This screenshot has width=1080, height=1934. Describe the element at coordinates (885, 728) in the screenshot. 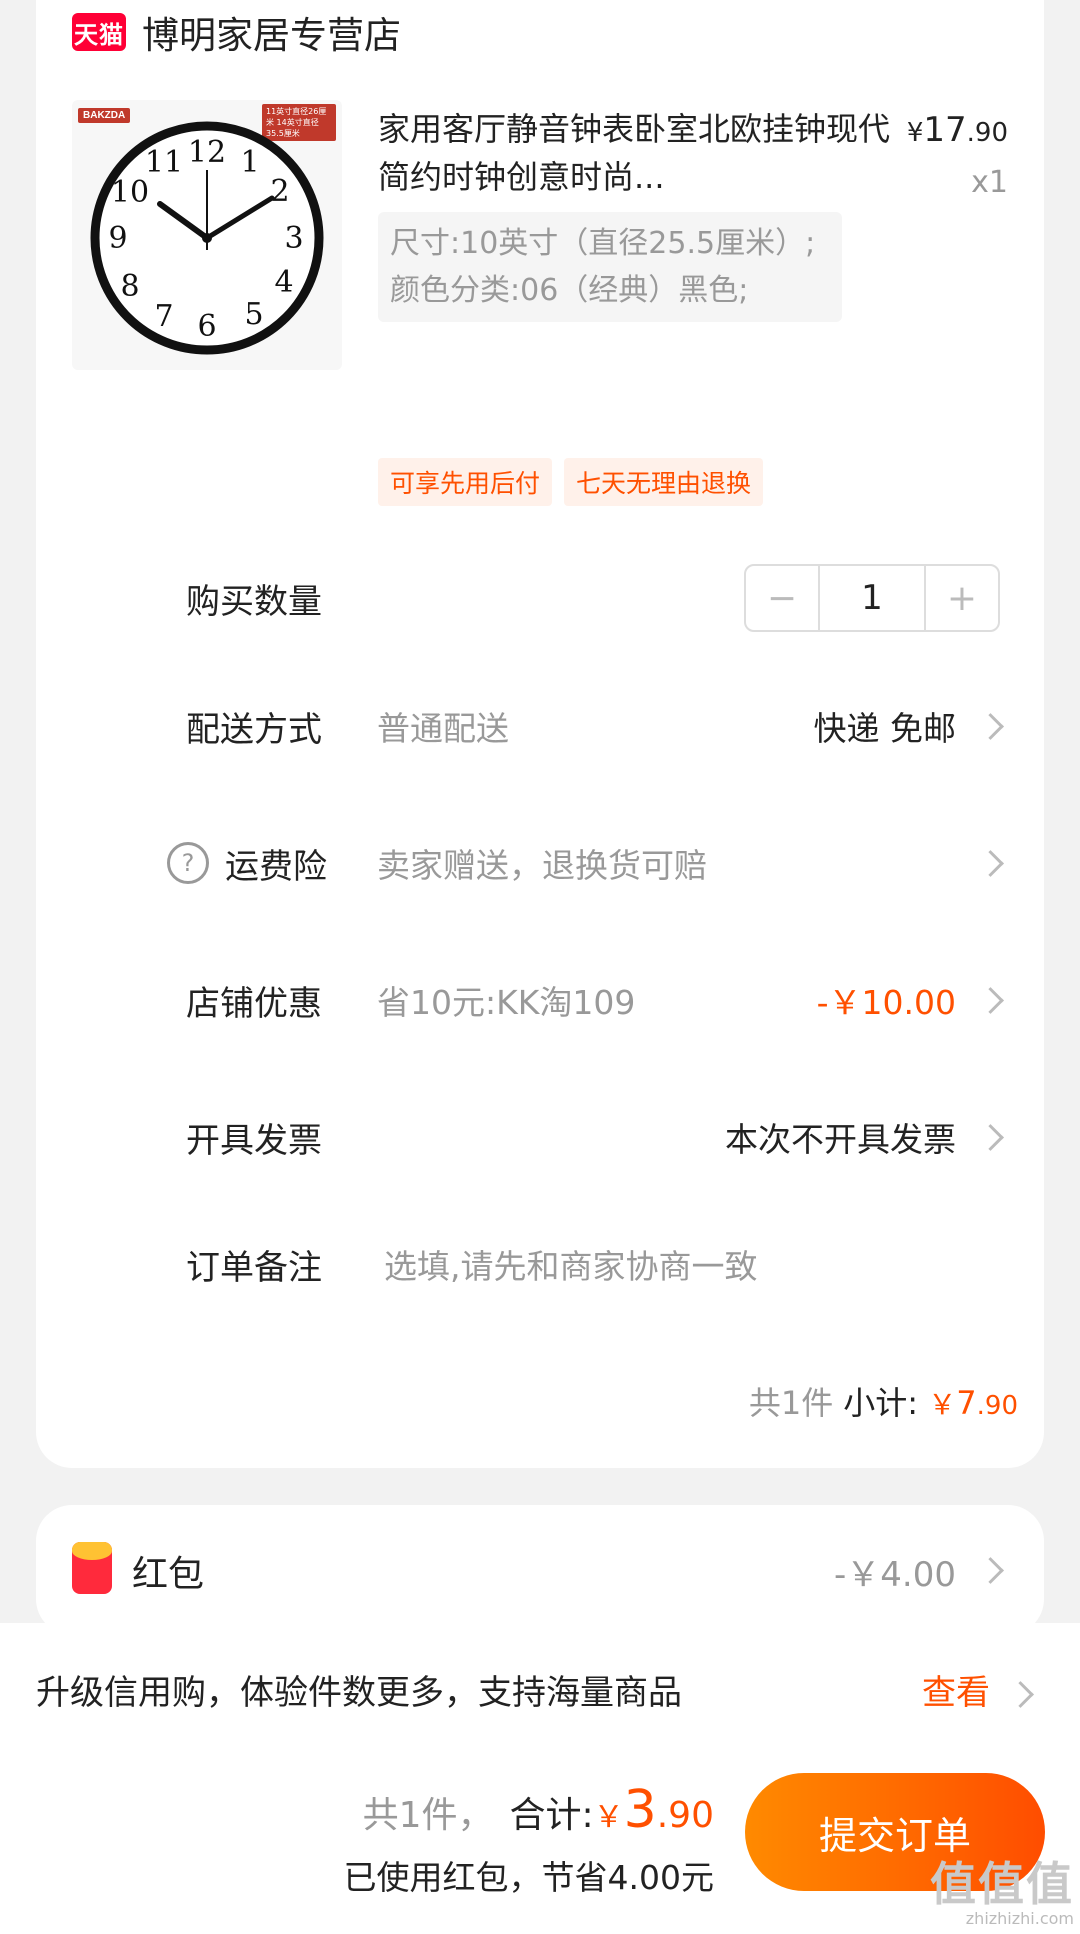

I see `delivery-value: 快递 免邮` at that location.